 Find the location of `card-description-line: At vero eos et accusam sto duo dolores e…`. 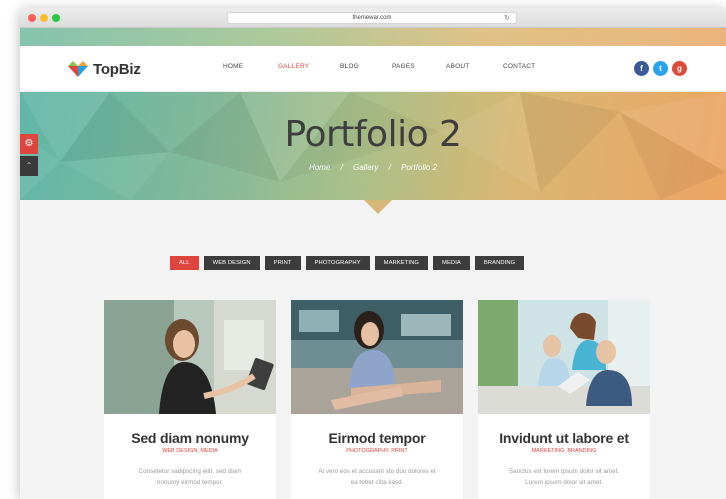

card-description-line: At vero eos et accusam sto duo dolores e… is located at coordinates (377, 471).